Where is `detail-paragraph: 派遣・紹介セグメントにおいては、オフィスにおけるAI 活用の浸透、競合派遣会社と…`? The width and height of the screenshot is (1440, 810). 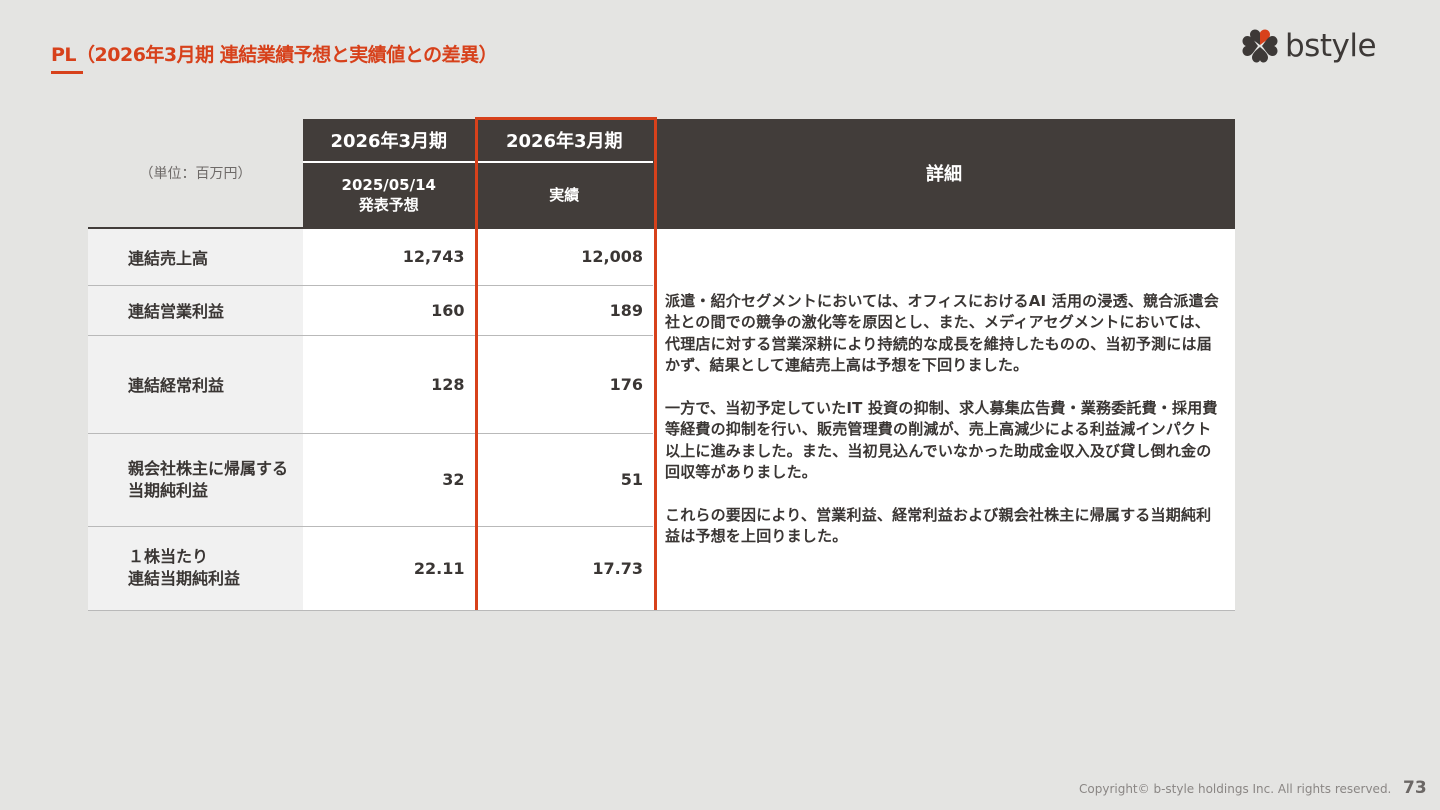 detail-paragraph: 派遣・紹介セグメントにおいては、オフィスにおけるAI 活用の浸透、競合派遣会社と… is located at coordinates (942, 333).